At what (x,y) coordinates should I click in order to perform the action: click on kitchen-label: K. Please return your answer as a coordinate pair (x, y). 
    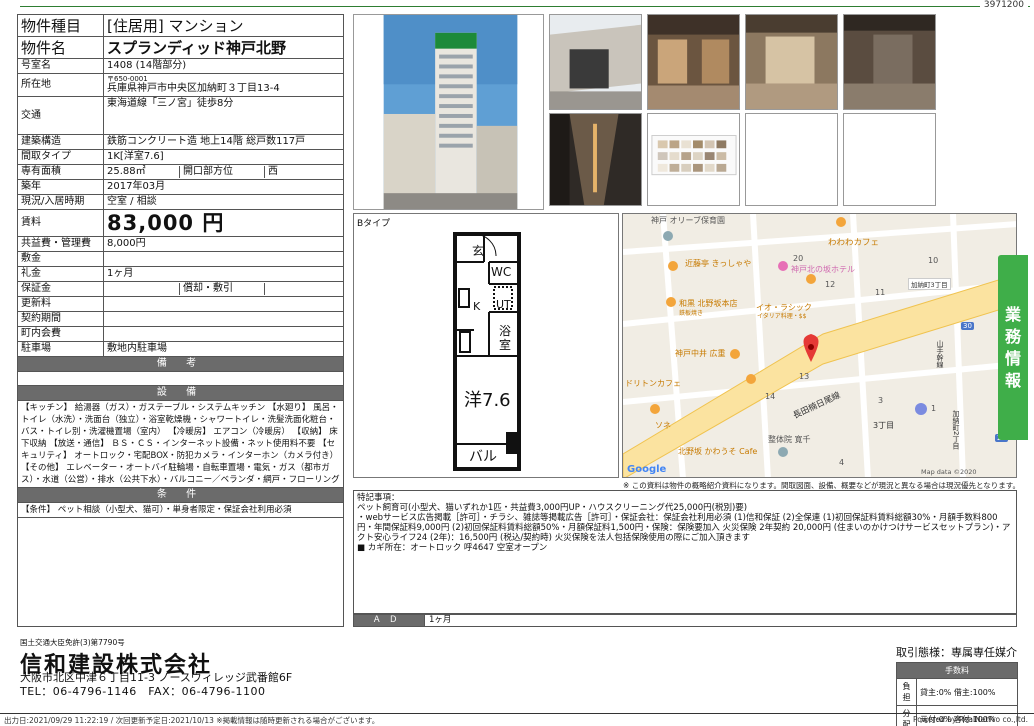
    Looking at the image, I should click on (477, 306).